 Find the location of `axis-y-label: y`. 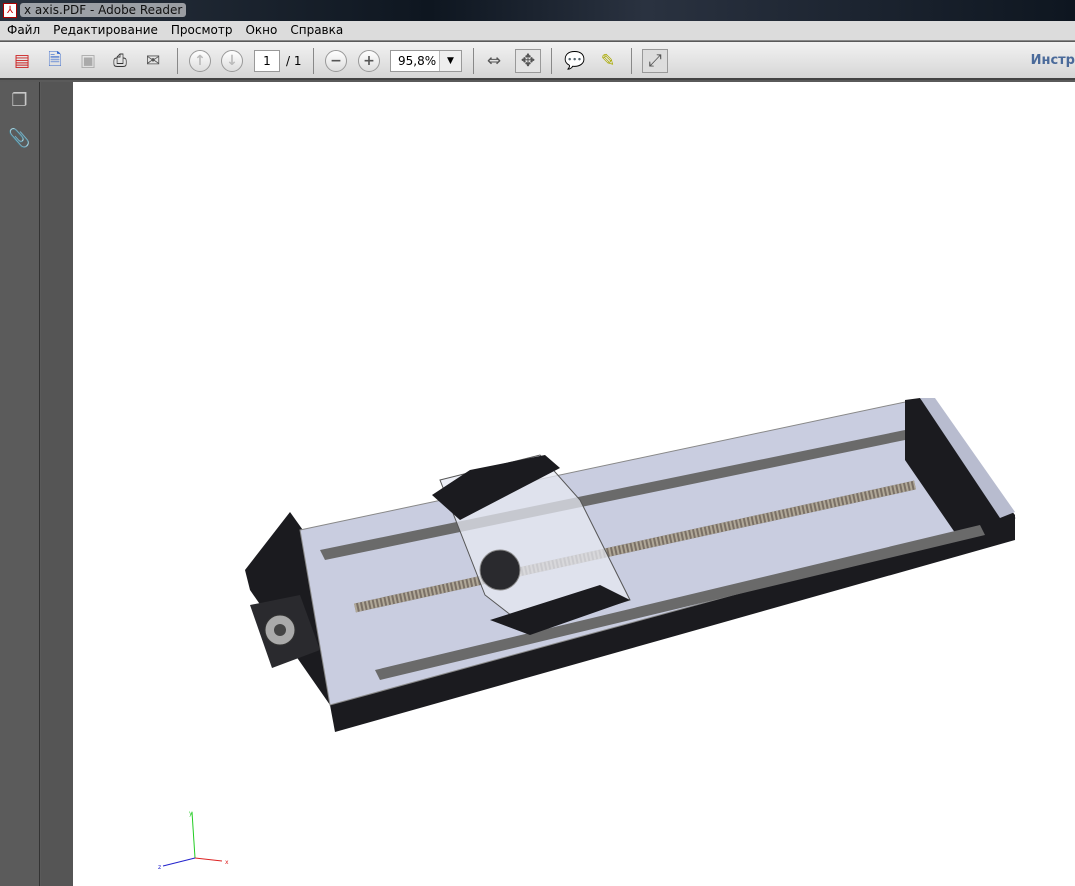

axis-y-label: y is located at coordinates (191, 813).